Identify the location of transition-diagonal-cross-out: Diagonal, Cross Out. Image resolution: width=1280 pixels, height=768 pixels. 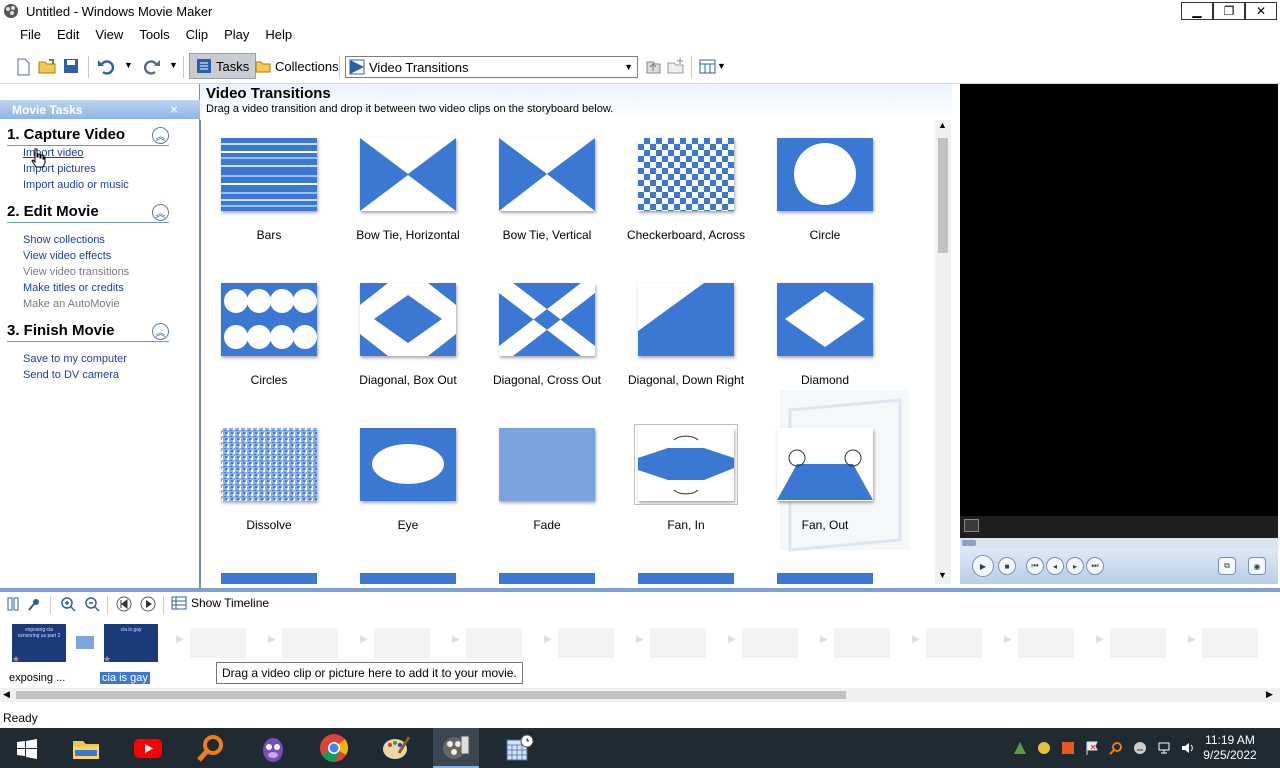
(547, 350).